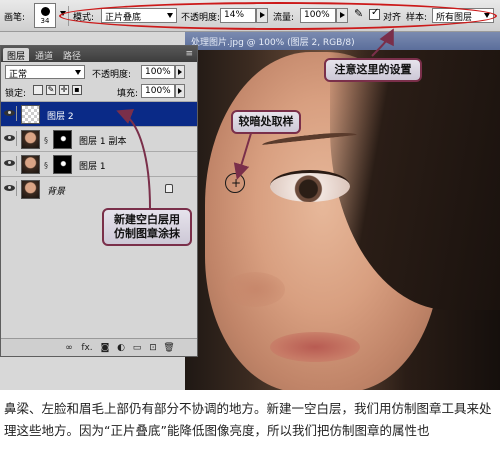 This screenshot has width=500, height=465. Describe the element at coordinates (373, 70) in the screenshot. I see `callout-settings-note: 注意这里的设置` at that location.